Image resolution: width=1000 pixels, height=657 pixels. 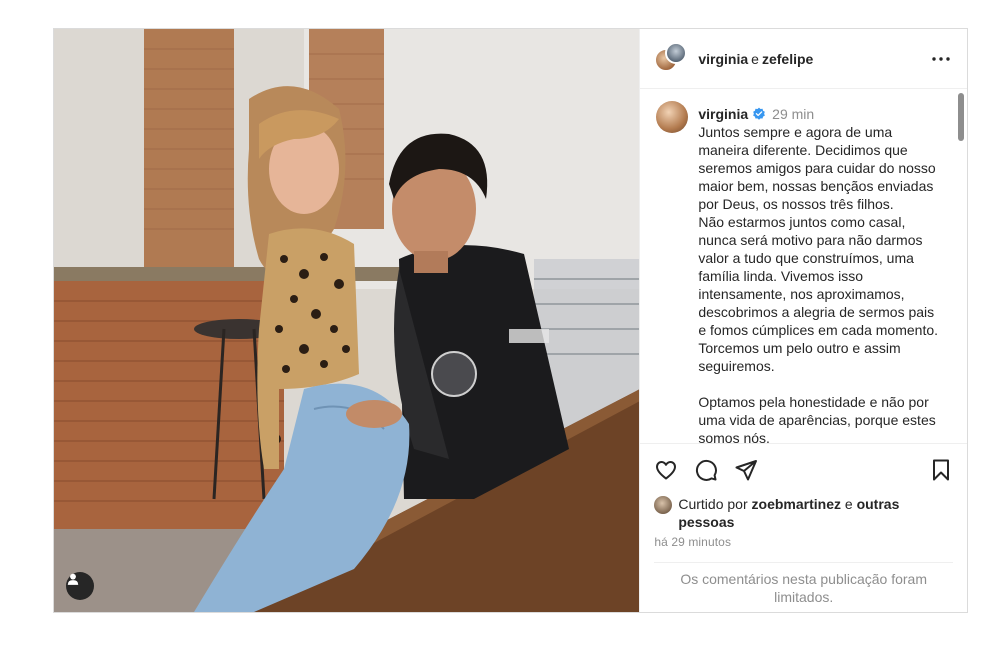 What do you see at coordinates (723, 59) in the screenshot?
I see `author-link-virginia: virginia` at bounding box center [723, 59].